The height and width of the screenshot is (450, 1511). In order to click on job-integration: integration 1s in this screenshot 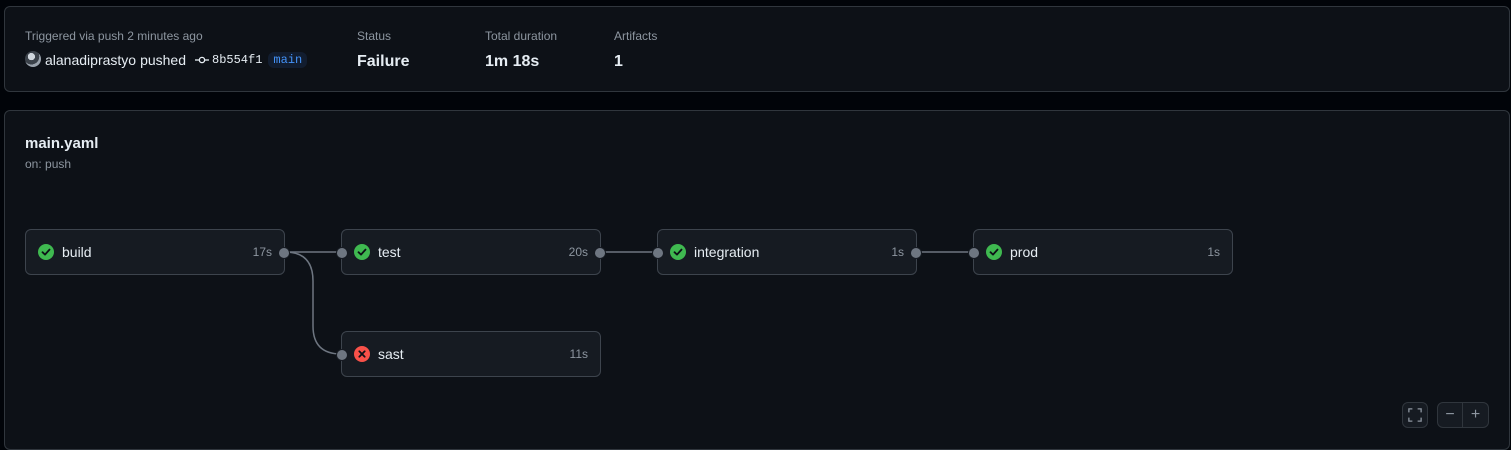, I will do `click(787, 252)`.